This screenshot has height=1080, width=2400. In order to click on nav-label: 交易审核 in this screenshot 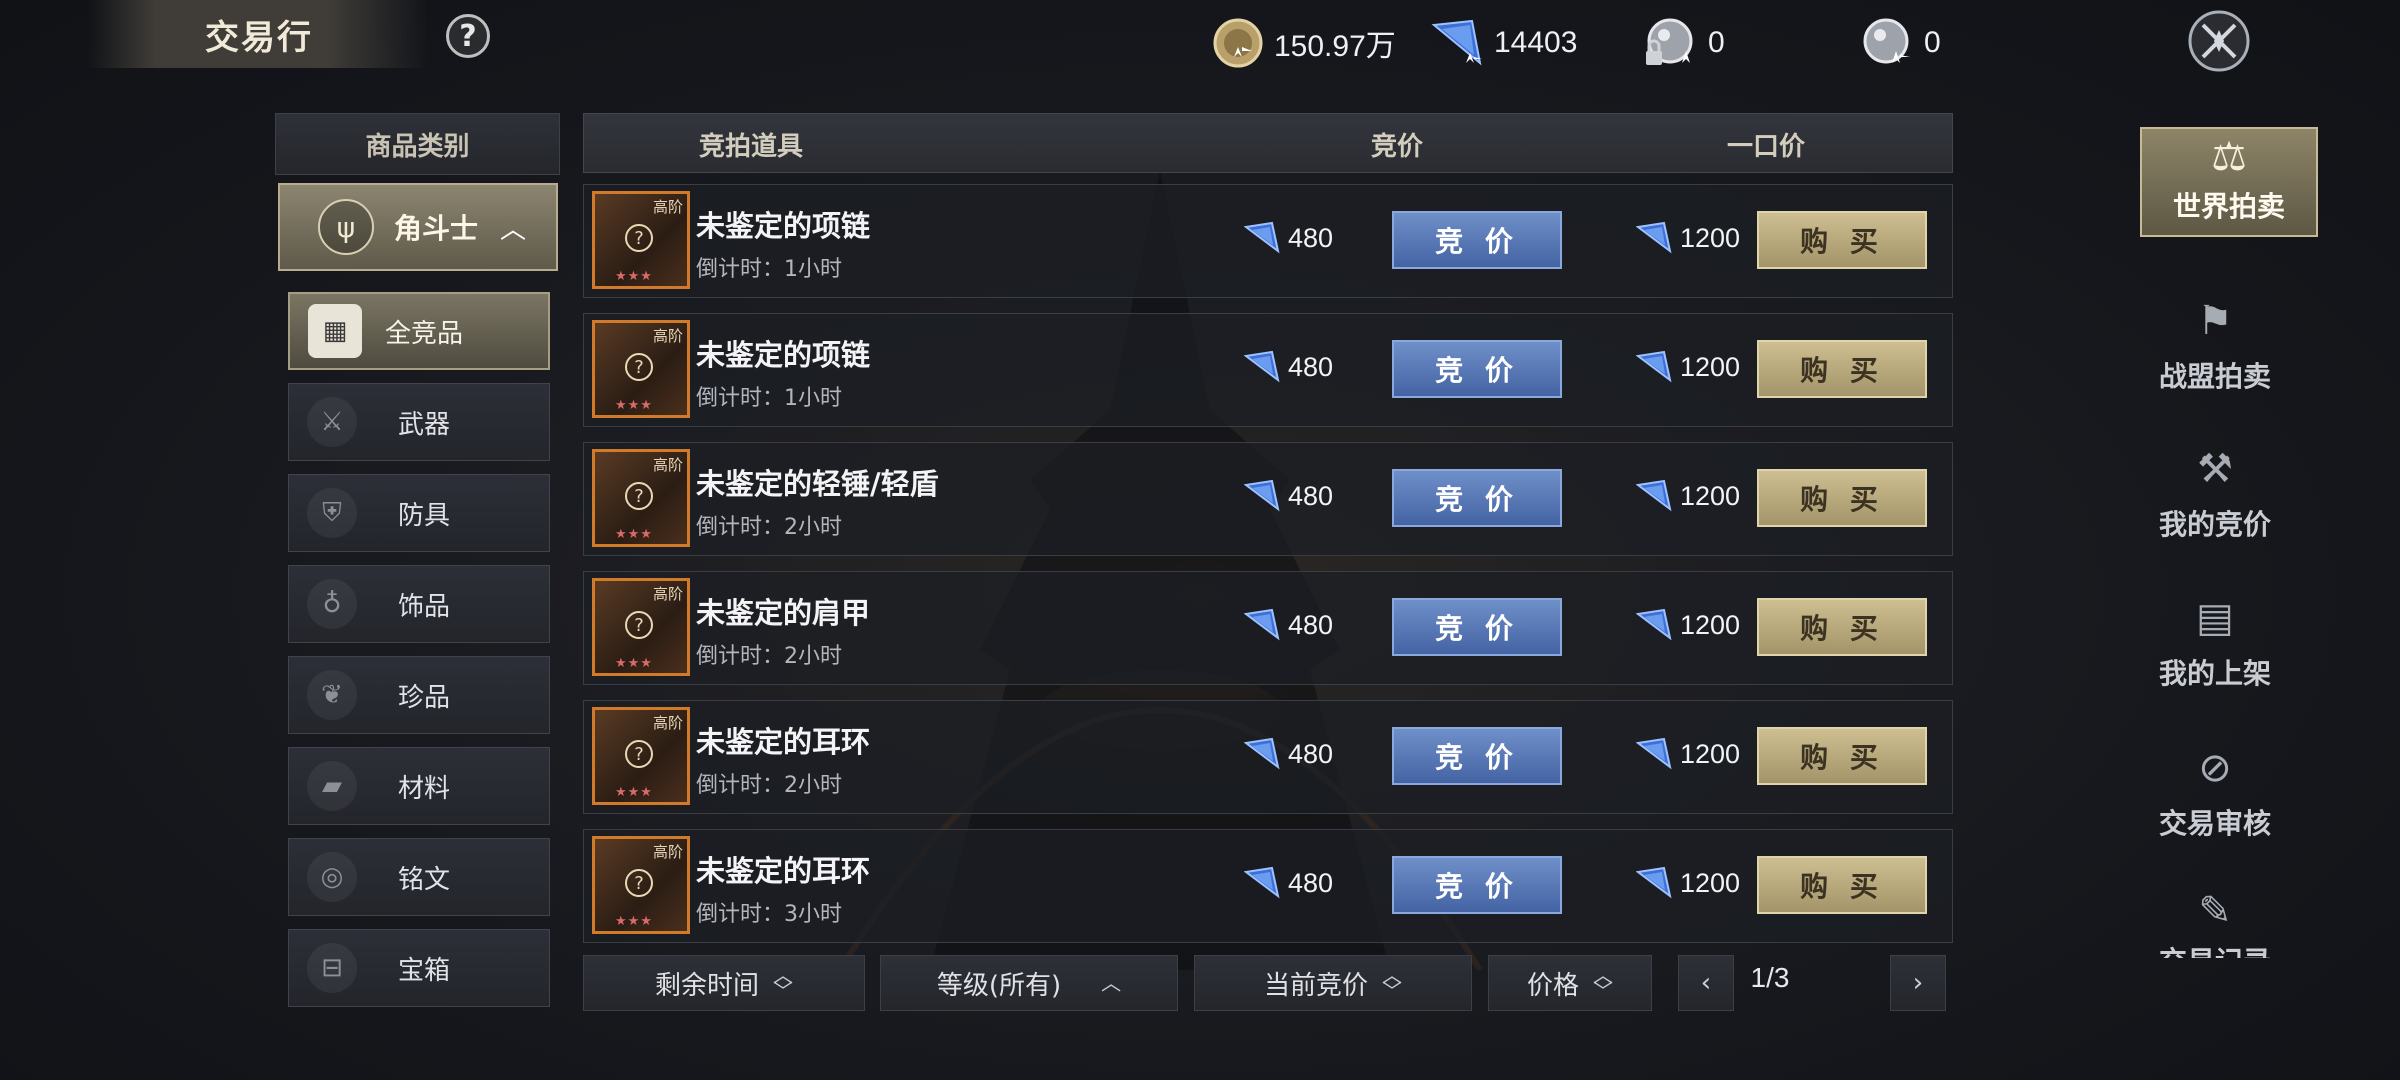, I will do `click(2214, 823)`.